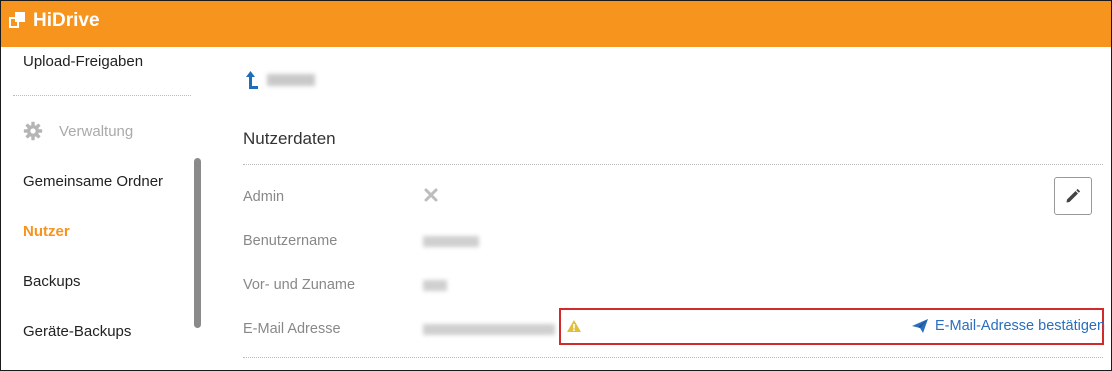 The image size is (1112, 371). I want to click on pencil-icon, so click(1073, 195).